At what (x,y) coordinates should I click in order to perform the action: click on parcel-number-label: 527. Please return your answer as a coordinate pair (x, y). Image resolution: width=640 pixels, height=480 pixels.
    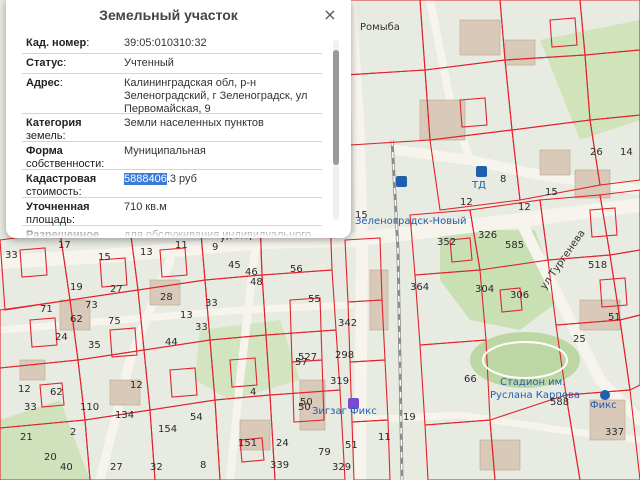
    Looking at the image, I should click on (307, 357).